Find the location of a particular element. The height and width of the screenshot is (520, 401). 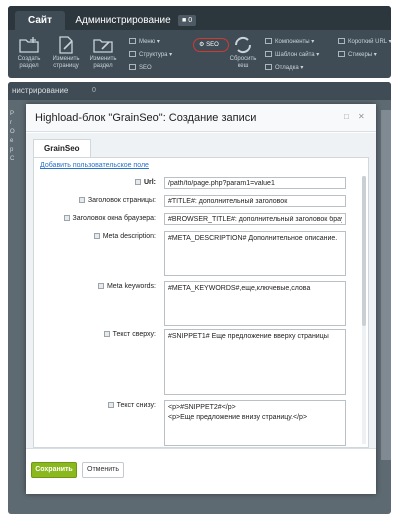

browser-title-label: Заголовок окна браузера: is located at coordinates (110, 218).